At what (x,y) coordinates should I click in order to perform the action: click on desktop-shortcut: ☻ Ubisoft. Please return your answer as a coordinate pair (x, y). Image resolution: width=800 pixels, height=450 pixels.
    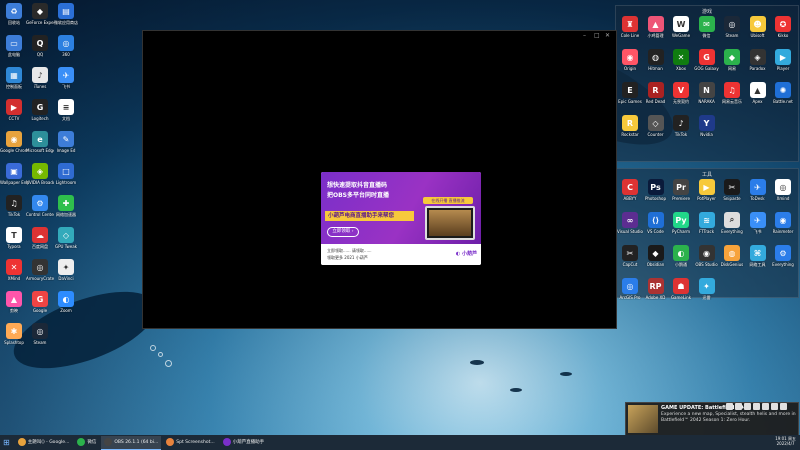
    Looking at the image, I should click on (758, 27).